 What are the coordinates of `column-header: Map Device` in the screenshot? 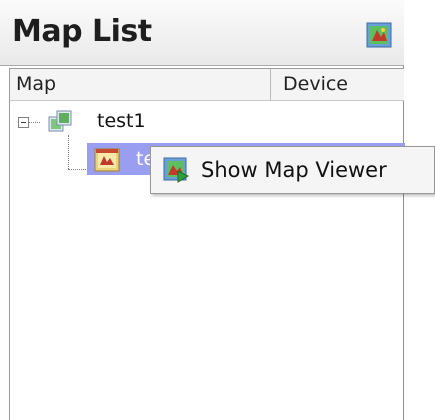 It's located at (206, 84).